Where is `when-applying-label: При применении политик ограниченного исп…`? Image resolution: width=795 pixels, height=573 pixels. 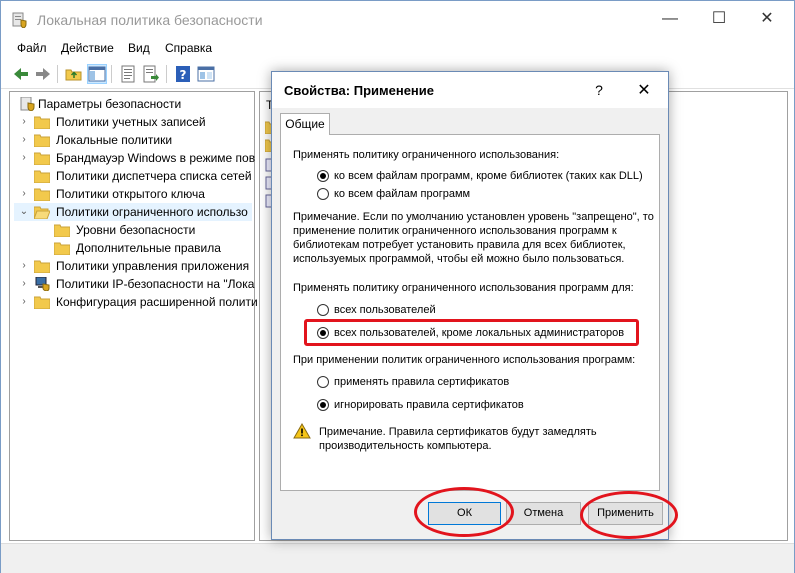
when-applying-label: При применении политик ограниченного исп… is located at coordinates (464, 360).